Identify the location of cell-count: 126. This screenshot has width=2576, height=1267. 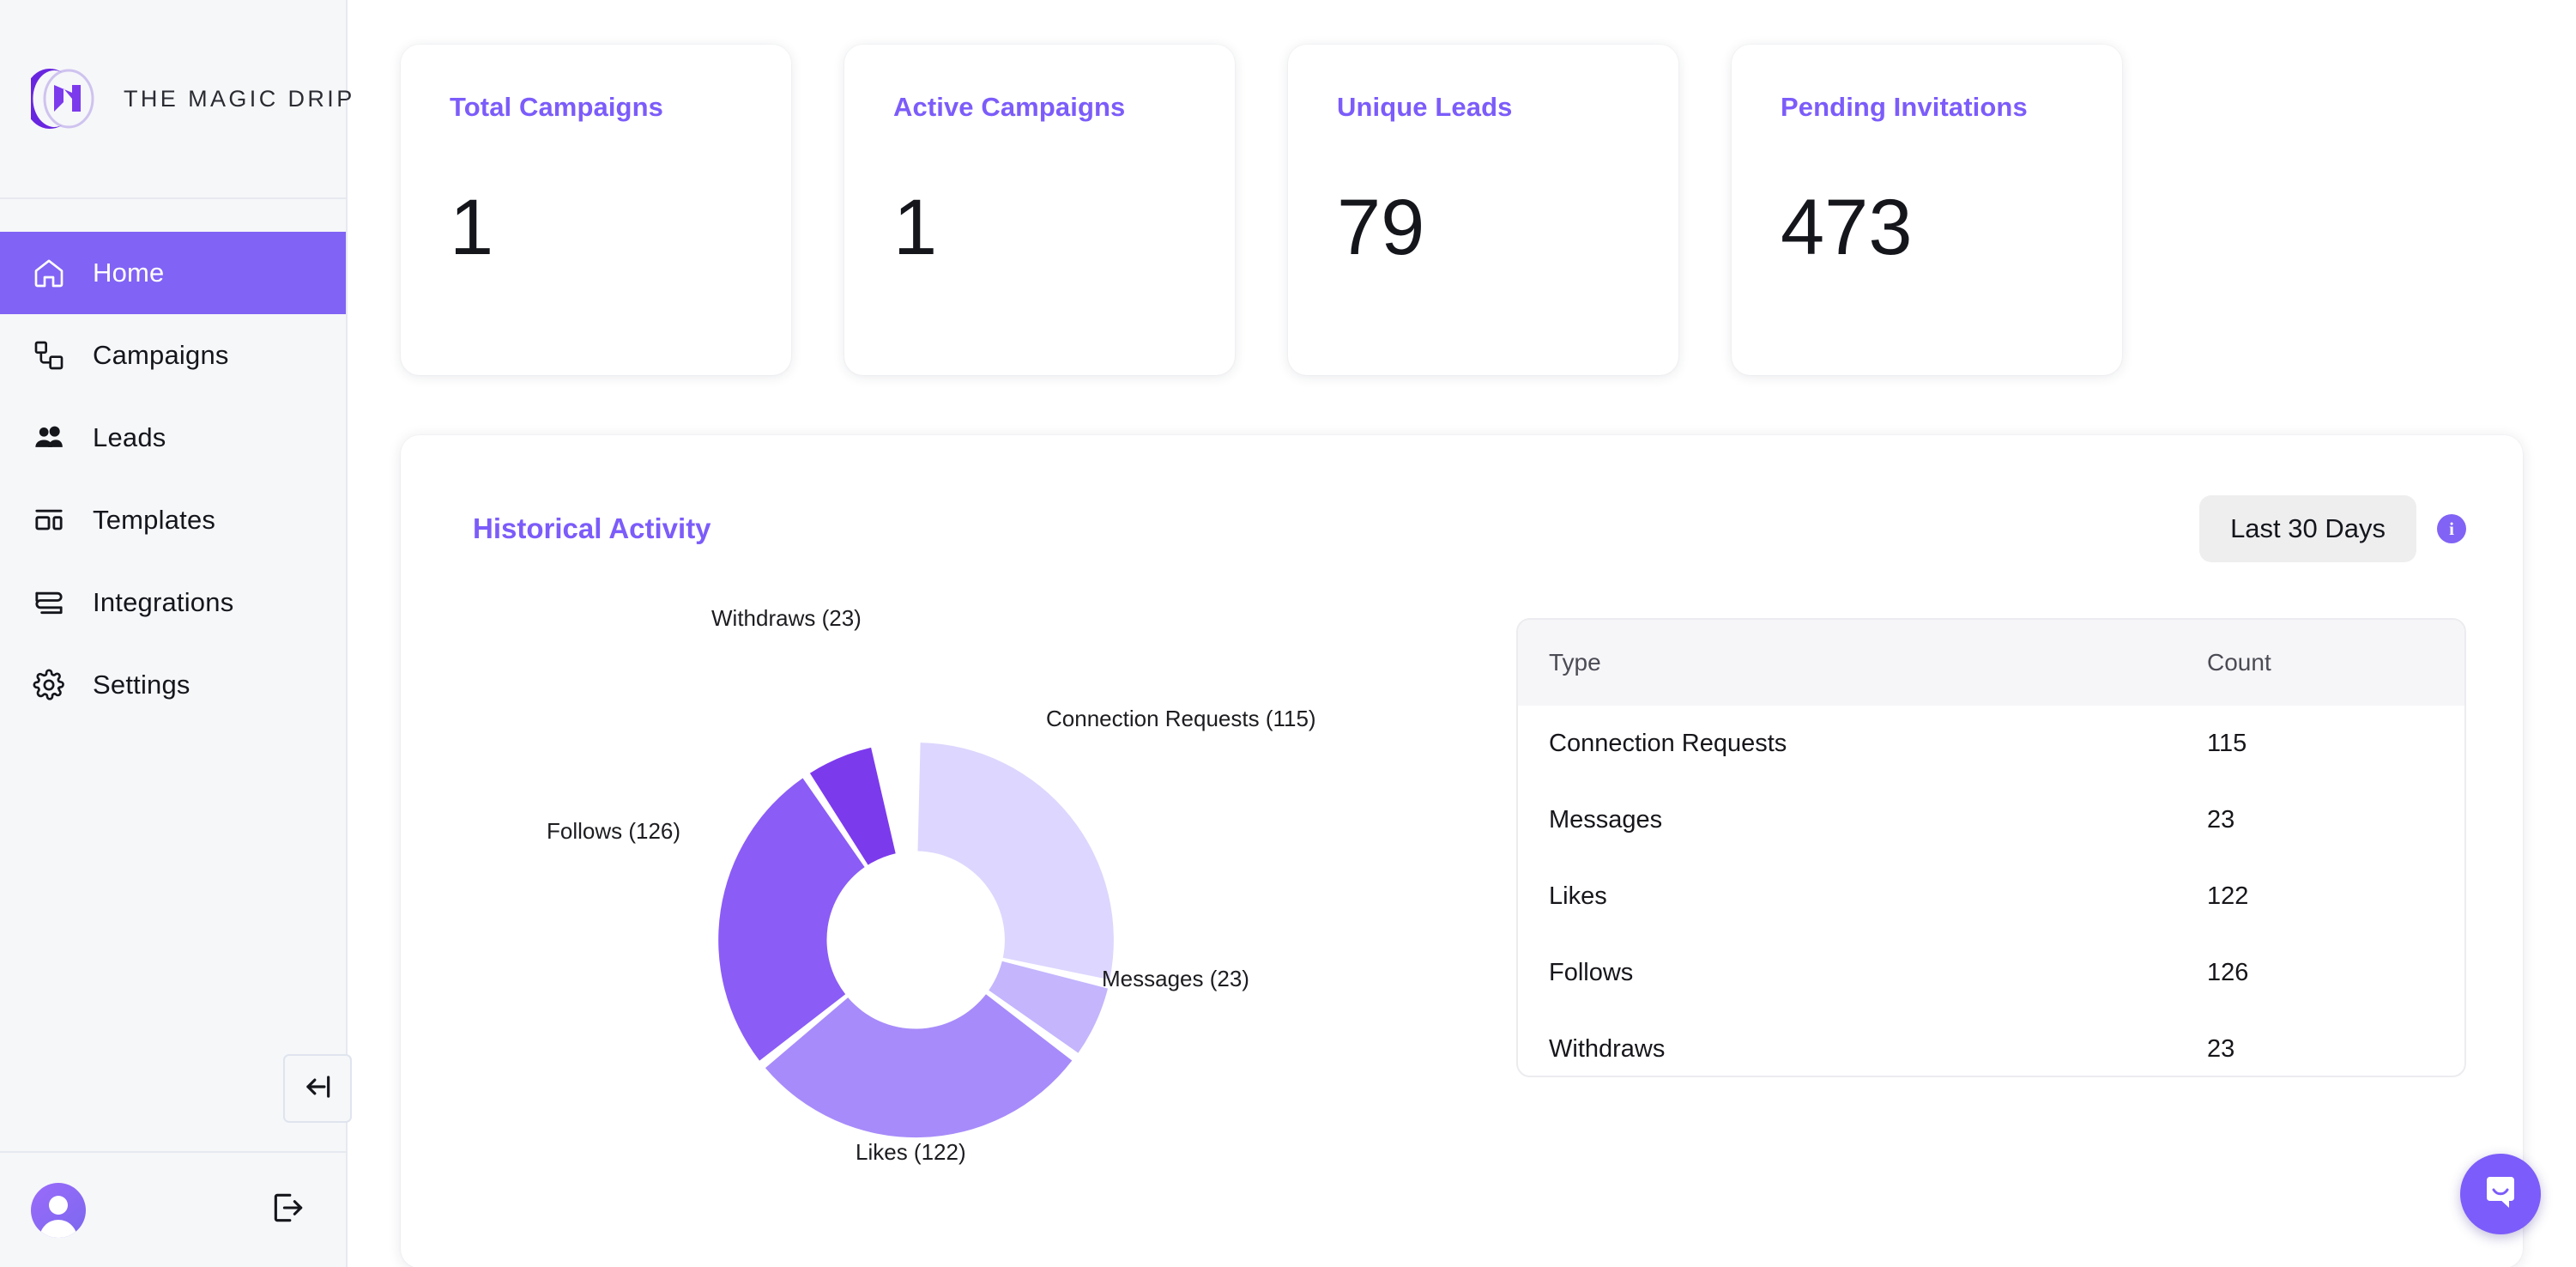
(2228, 973).